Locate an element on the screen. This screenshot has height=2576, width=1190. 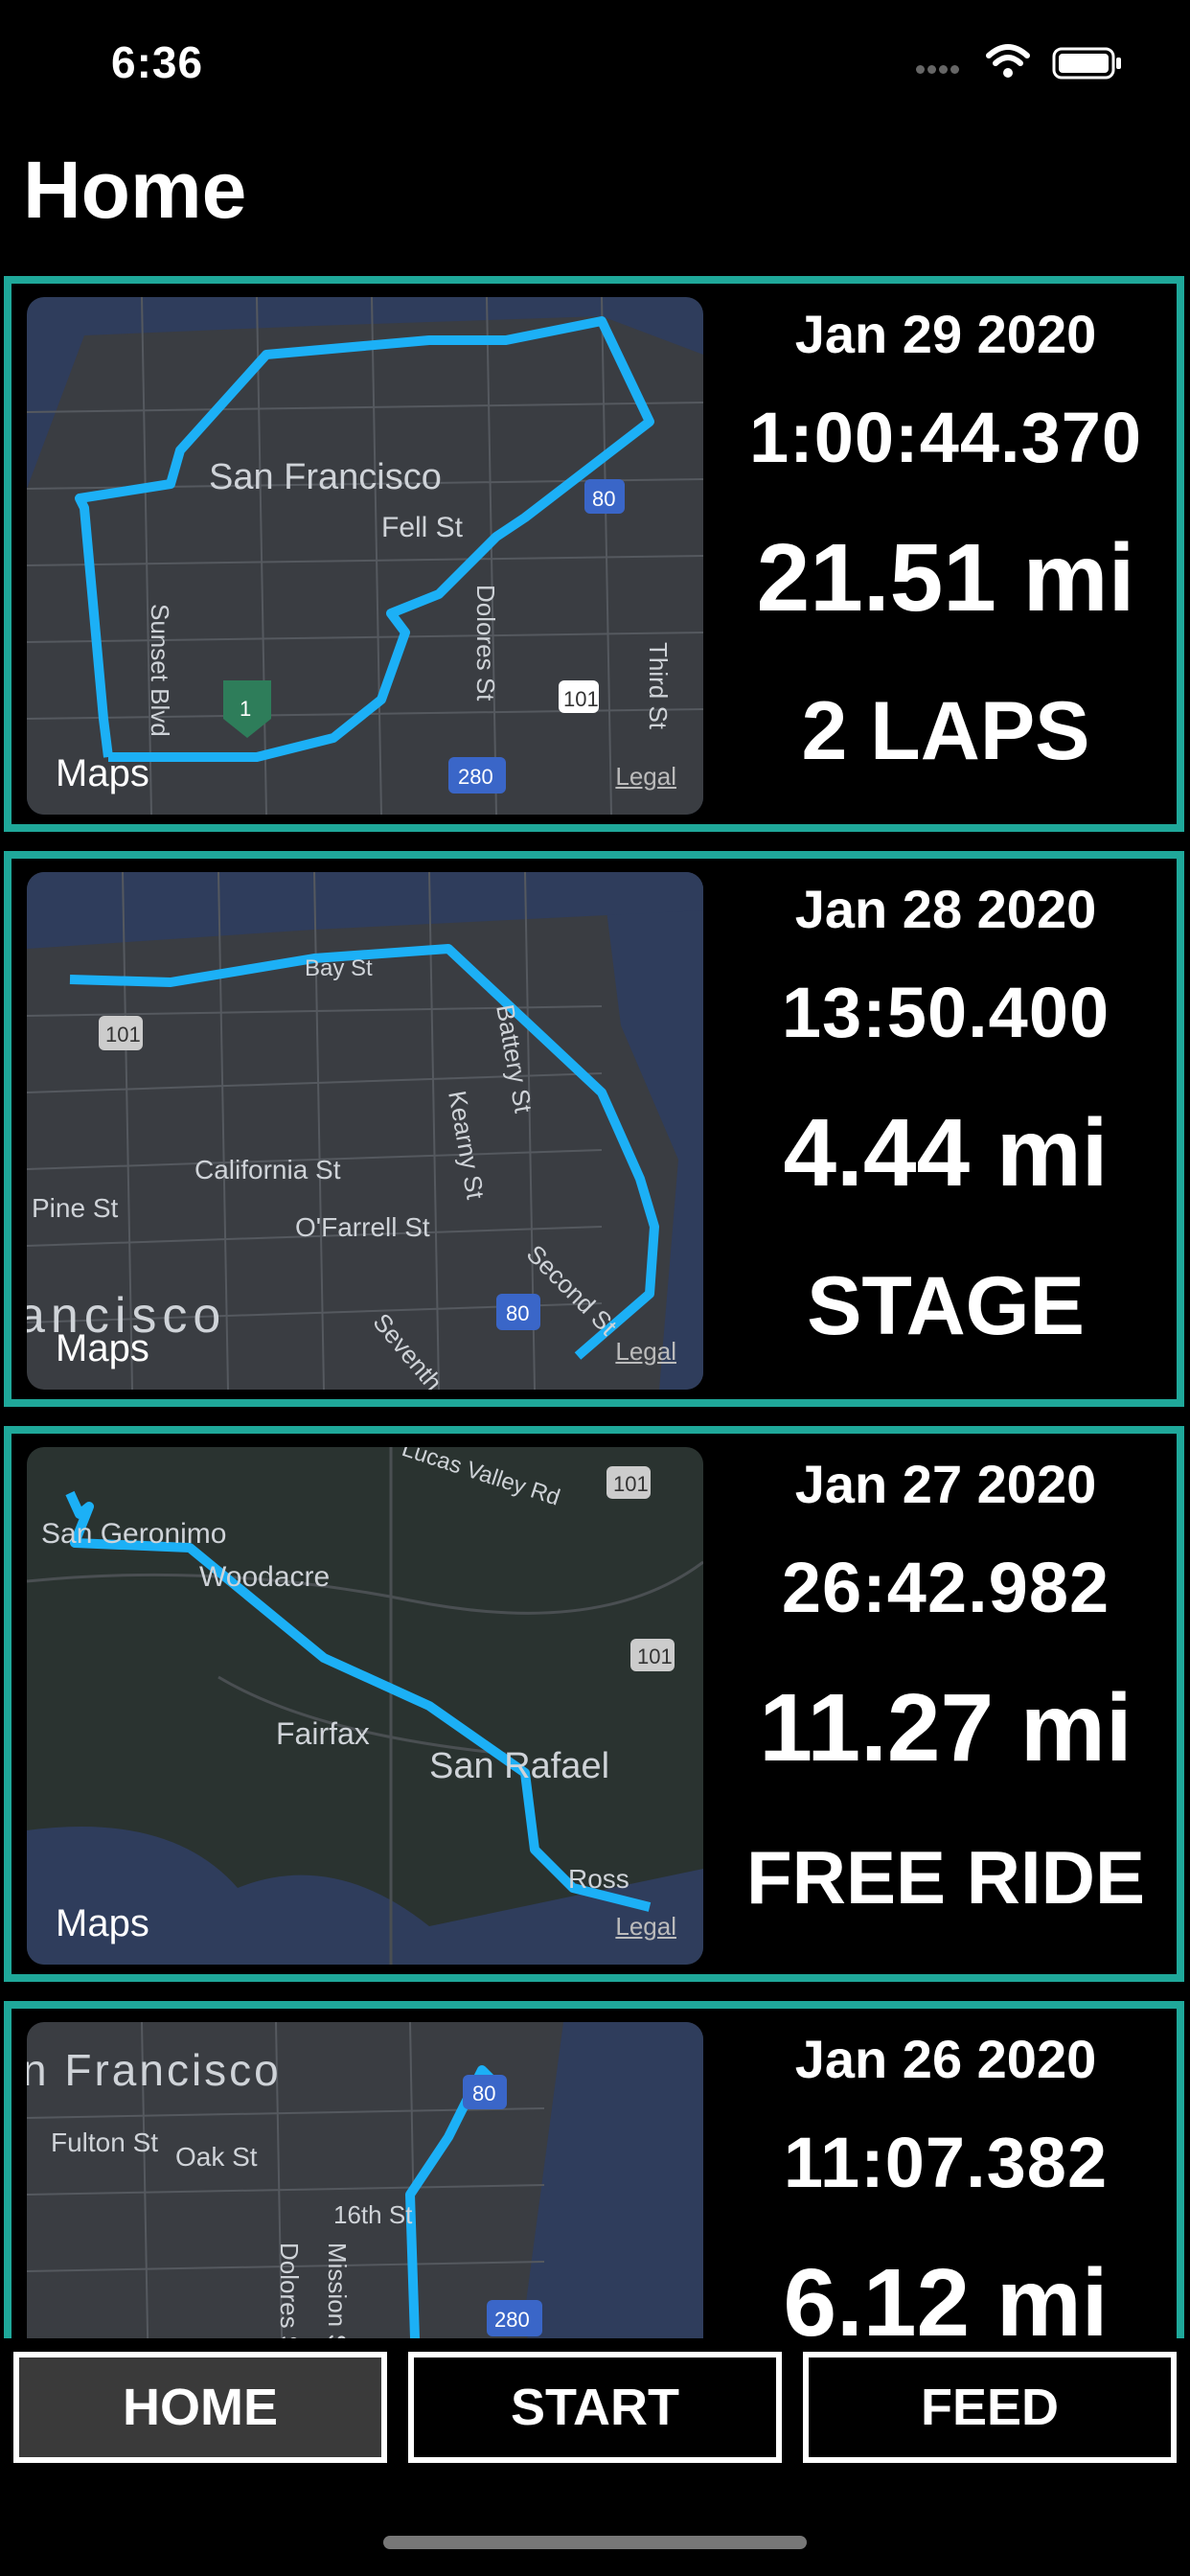
ride-stats: Jan 28 2020 13:50.400 4.44 mi STAGE is located at coordinates (946, 1129).